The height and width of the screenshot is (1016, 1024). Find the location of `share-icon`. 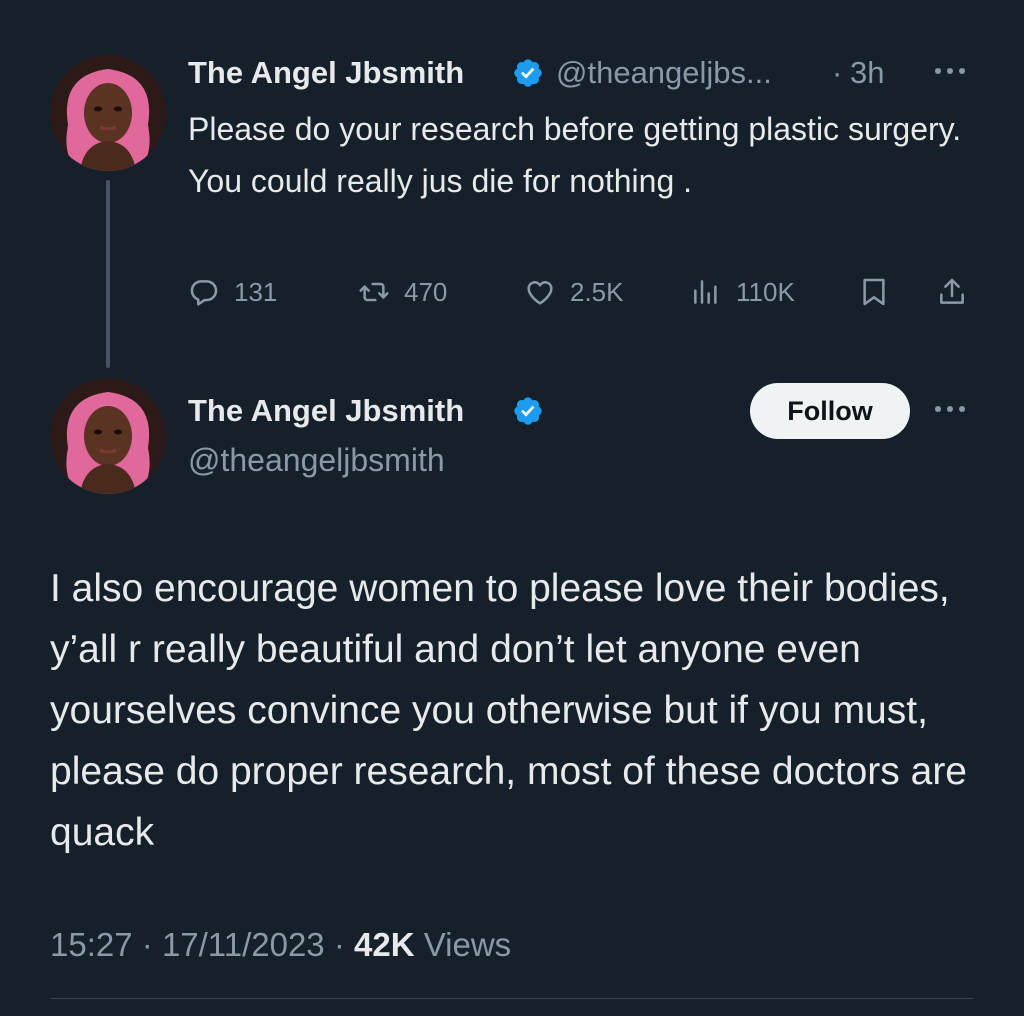

share-icon is located at coordinates (952, 291).